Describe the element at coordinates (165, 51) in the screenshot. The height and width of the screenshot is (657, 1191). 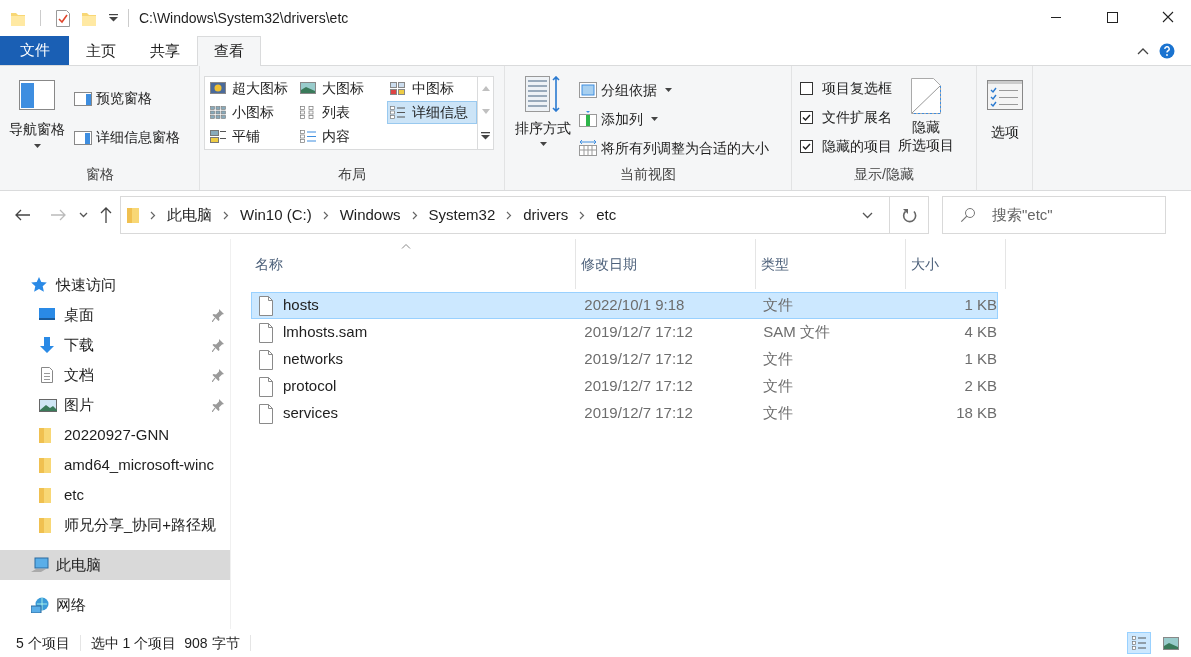
I see `ribbon-tab: 共享` at that location.